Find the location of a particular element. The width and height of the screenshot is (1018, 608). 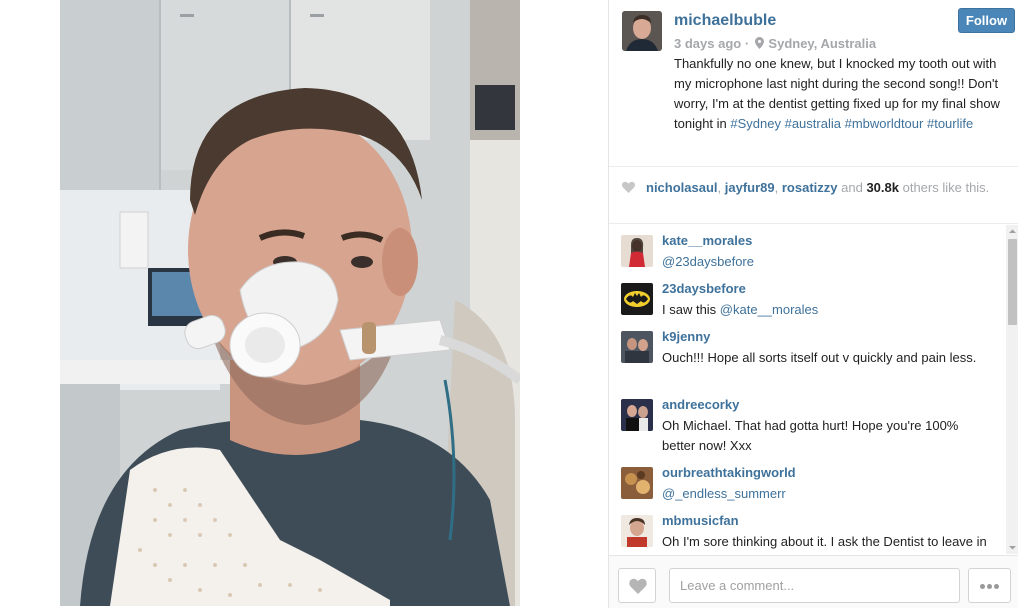

comment-body: I saw this is located at coordinates (691, 309).